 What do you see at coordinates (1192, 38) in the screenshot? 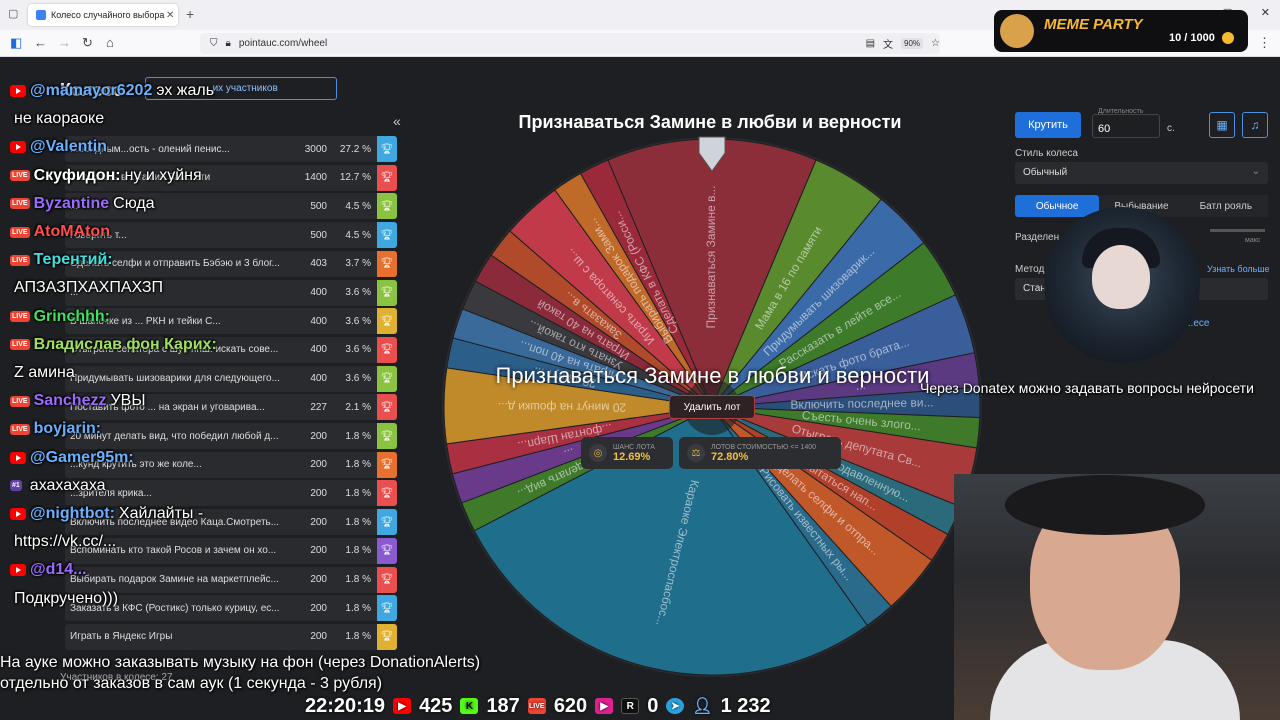
I see `meme-party-counter: 10 / 1000` at bounding box center [1192, 38].